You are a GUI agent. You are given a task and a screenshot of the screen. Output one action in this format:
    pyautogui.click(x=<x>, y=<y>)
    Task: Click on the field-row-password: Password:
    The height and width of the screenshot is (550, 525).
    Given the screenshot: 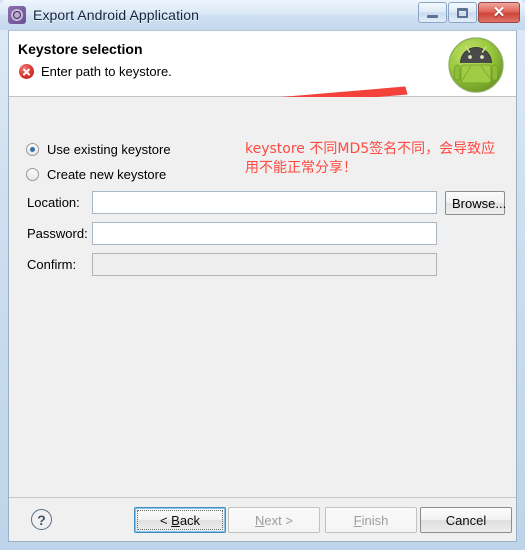 What is the action you would take?
    pyautogui.click(x=262, y=234)
    